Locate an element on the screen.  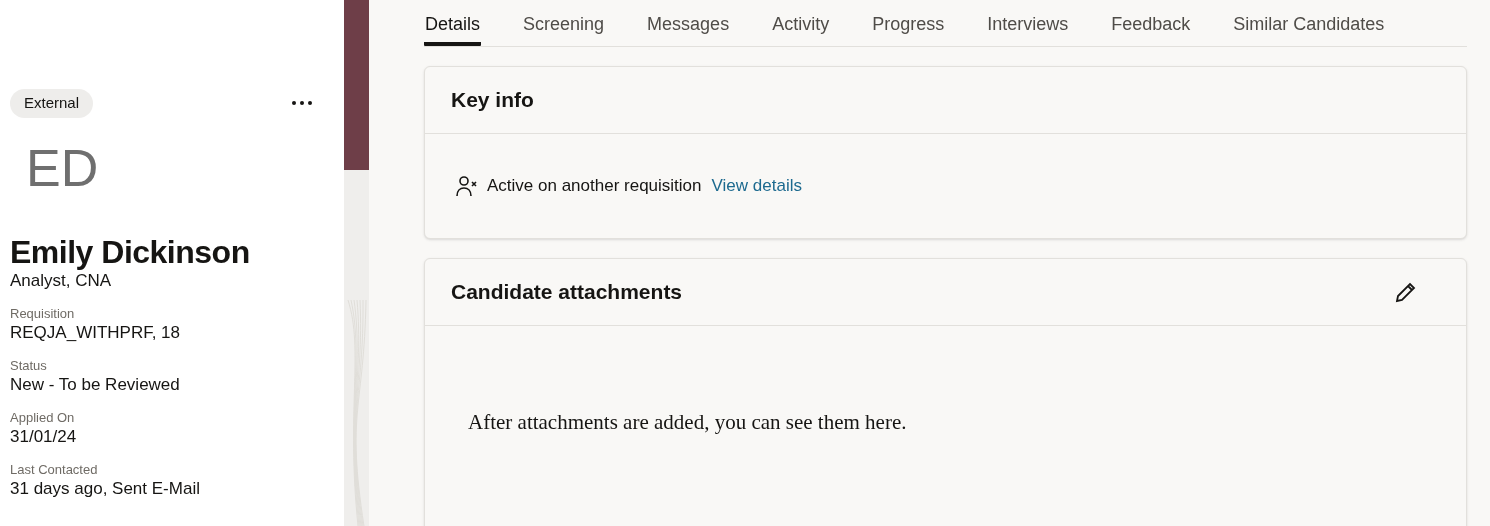
edit-icon is located at coordinates (1406, 292).